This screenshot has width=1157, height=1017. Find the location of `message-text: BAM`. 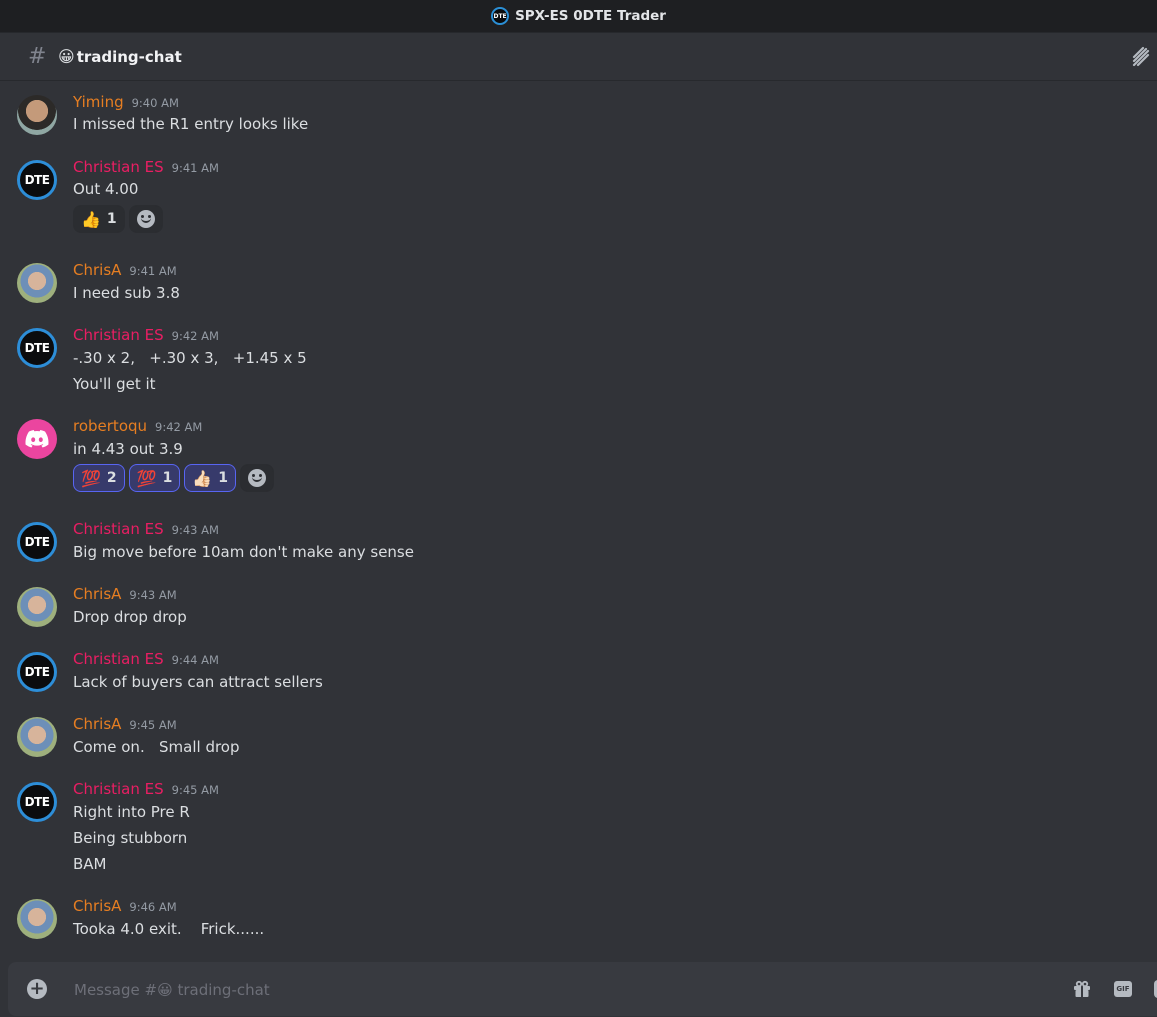

message-text: BAM is located at coordinates (90, 864).